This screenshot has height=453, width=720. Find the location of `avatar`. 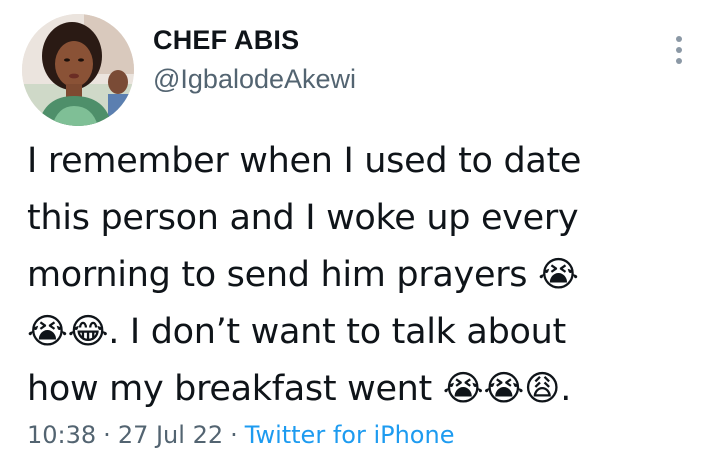

avatar is located at coordinates (78, 70).